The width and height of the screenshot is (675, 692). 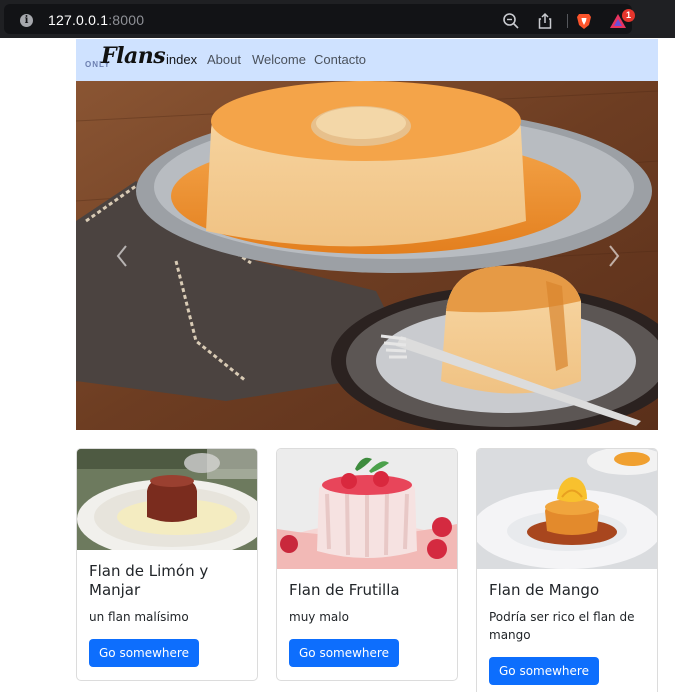 I want to click on brave-shield-icon, so click(x=584, y=21).